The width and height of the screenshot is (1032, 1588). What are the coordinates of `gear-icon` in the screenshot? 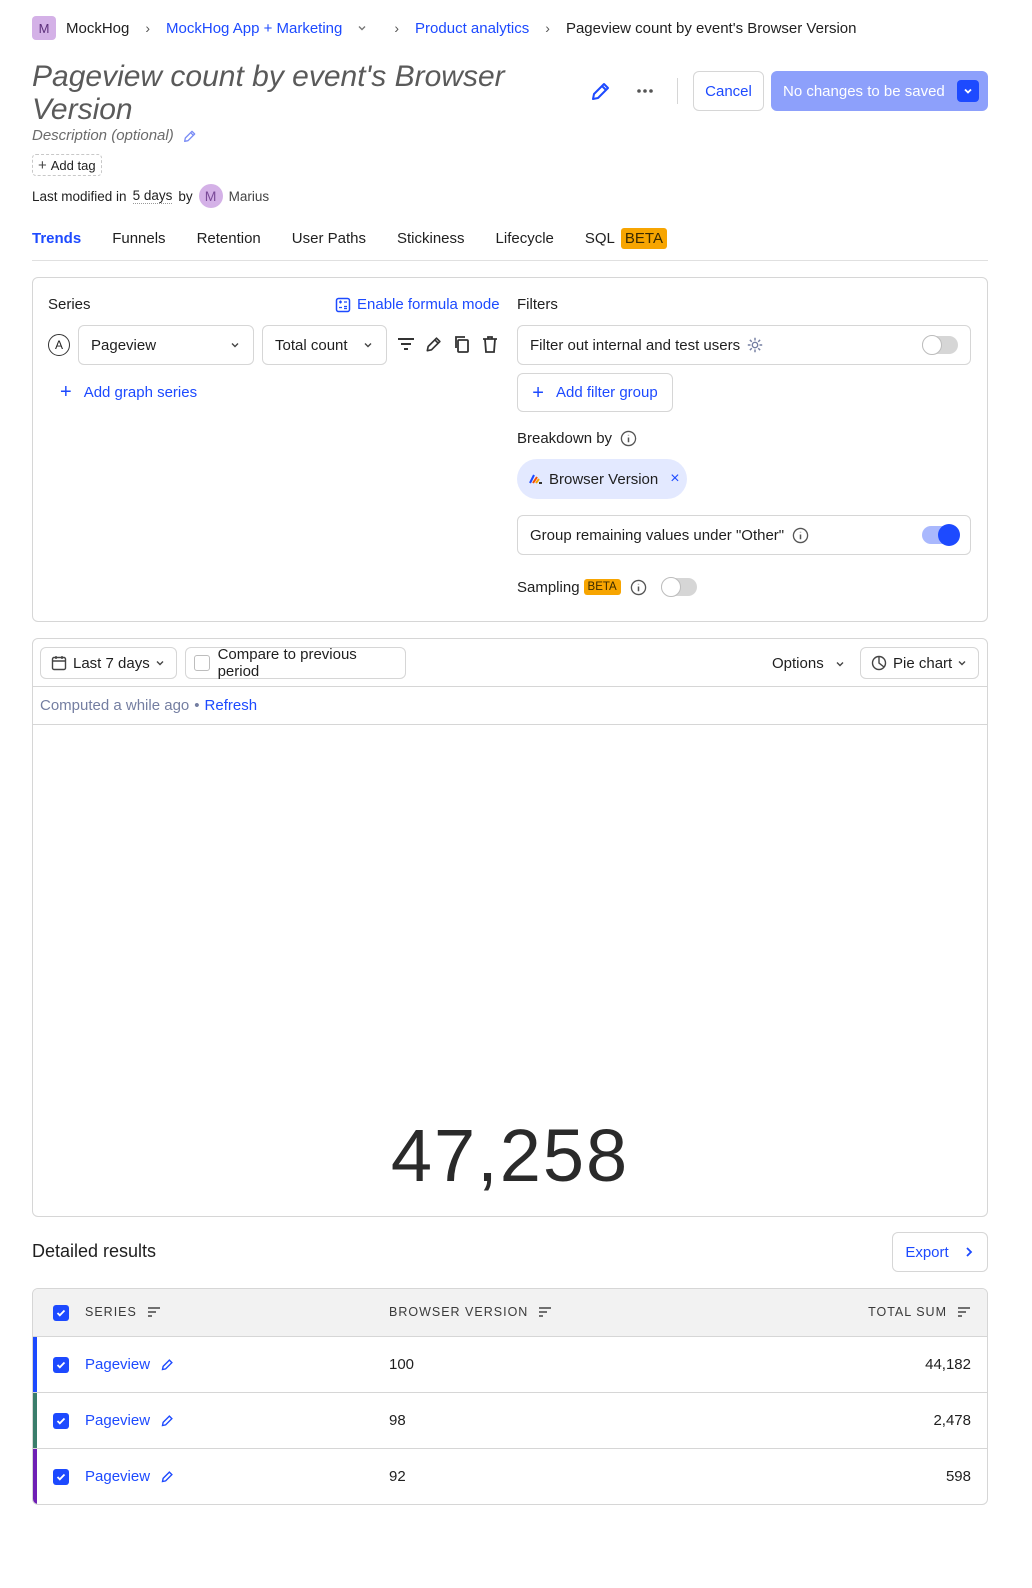 It's located at (755, 345).